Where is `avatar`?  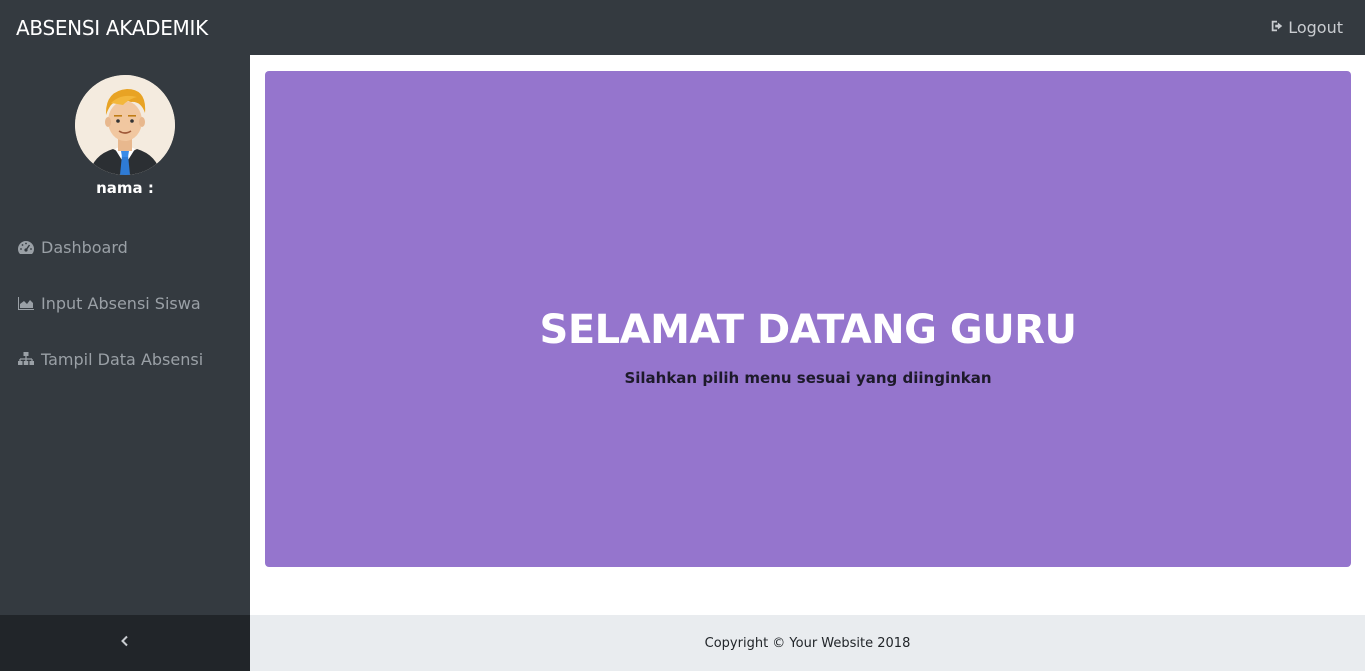
avatar is located at coordinates (125, 125).